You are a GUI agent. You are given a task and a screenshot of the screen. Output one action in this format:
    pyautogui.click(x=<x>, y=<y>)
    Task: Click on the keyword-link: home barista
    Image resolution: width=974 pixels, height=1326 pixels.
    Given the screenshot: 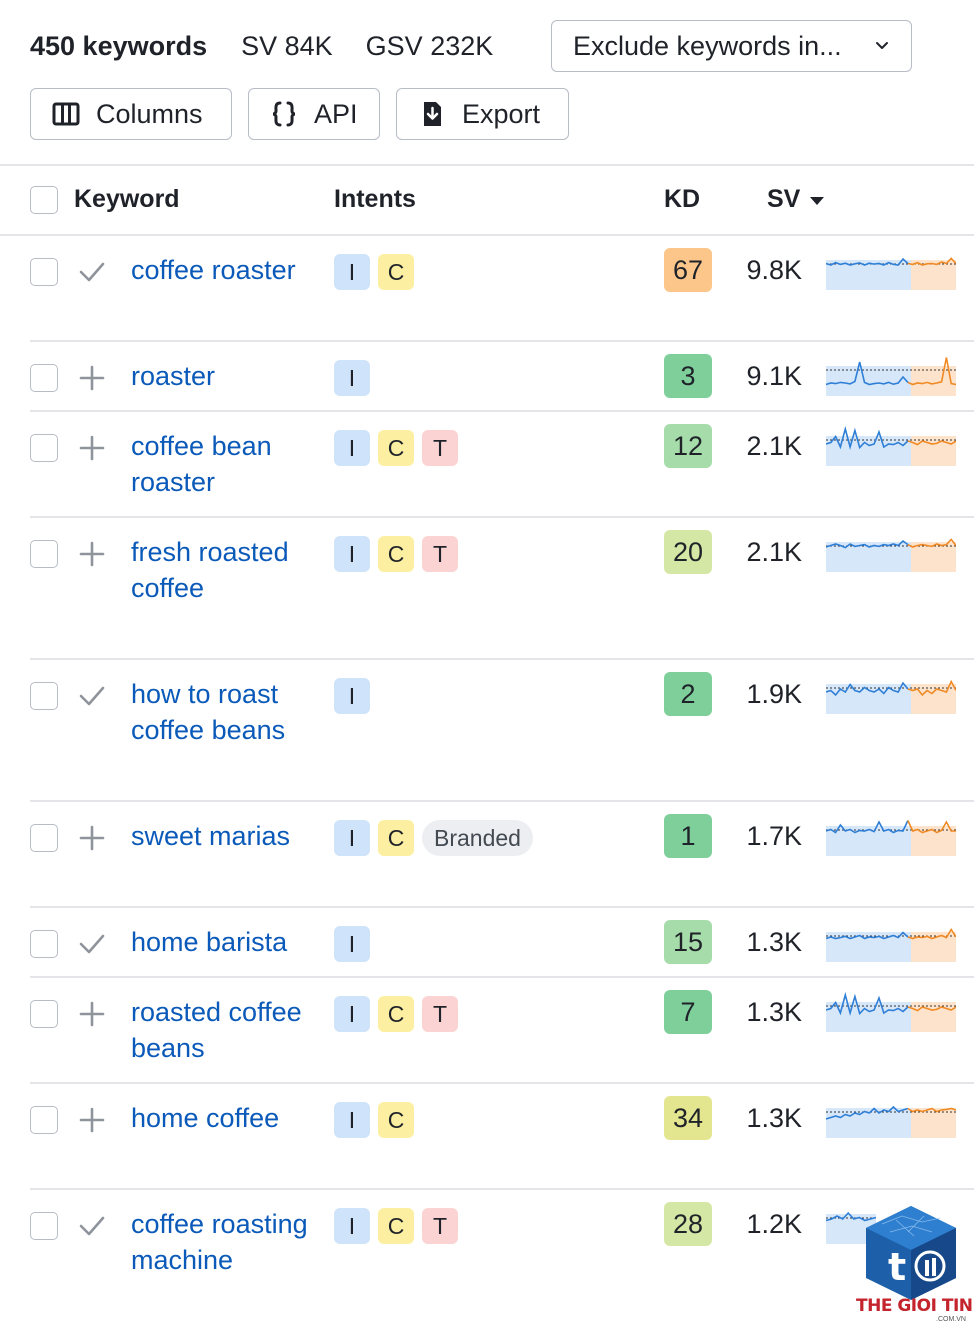 What is the action you would take?
    pyautogui.click(x=223, y=942)
    